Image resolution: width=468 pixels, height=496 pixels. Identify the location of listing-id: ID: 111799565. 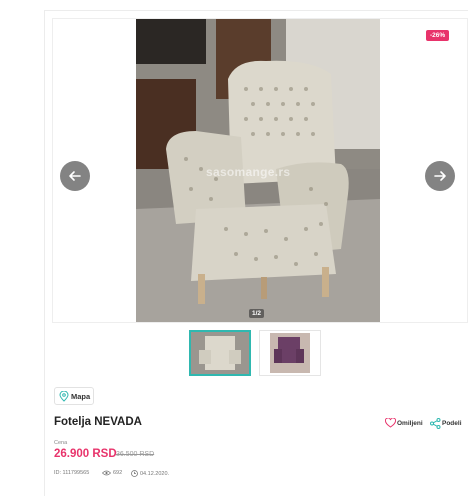
(71, 473).